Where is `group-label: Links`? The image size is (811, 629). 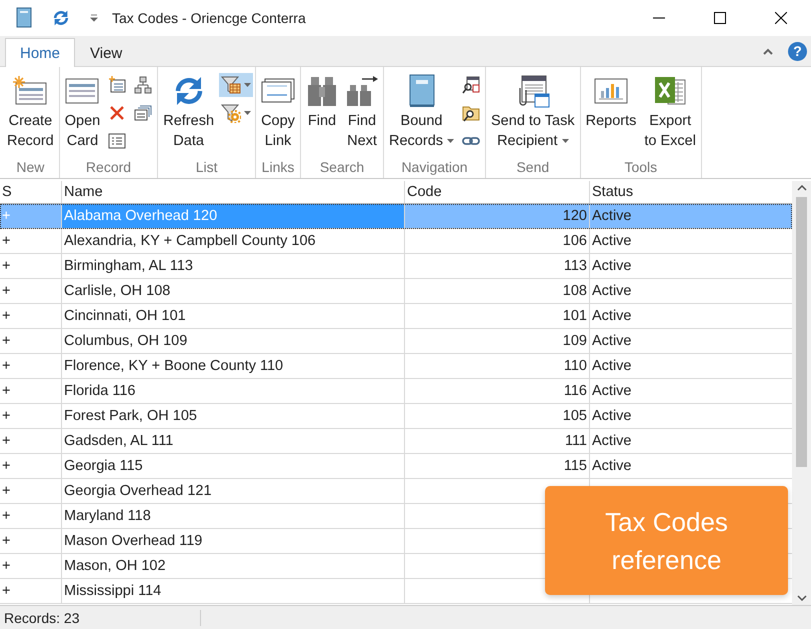
group-label: Links is located at coordinates (278, 167).